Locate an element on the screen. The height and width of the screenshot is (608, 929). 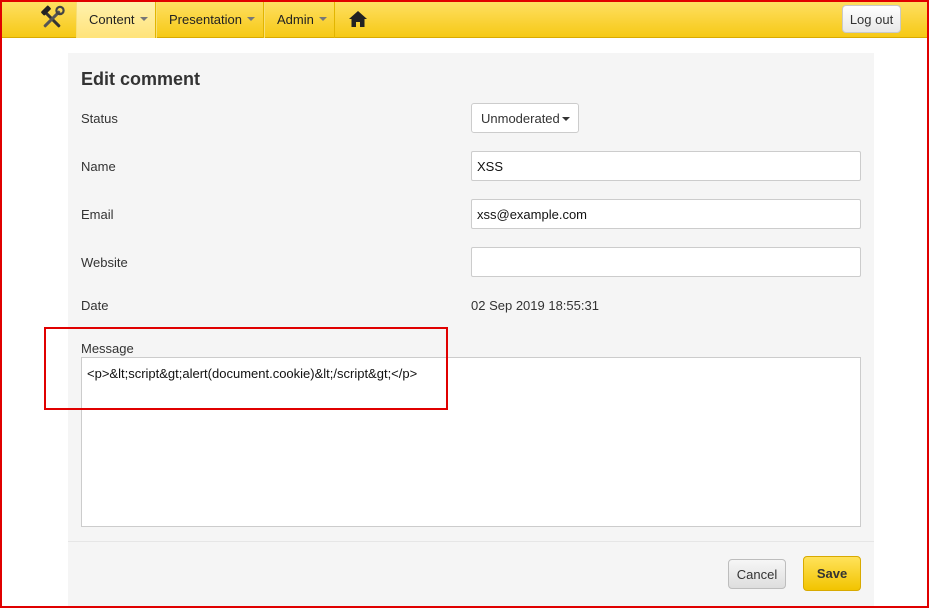
date-value: 02 Sep 2019 18:55:31 is located at coordinates (535, 305).